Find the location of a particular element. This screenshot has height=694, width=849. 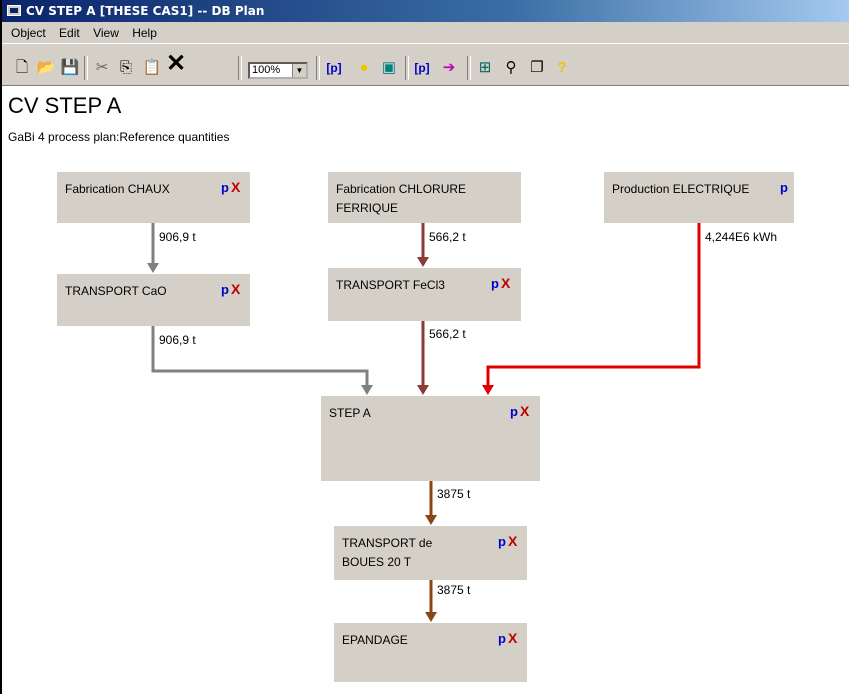

flow-label-elec-step: 4,244E6 kWh is located at coordinates (741, 237).